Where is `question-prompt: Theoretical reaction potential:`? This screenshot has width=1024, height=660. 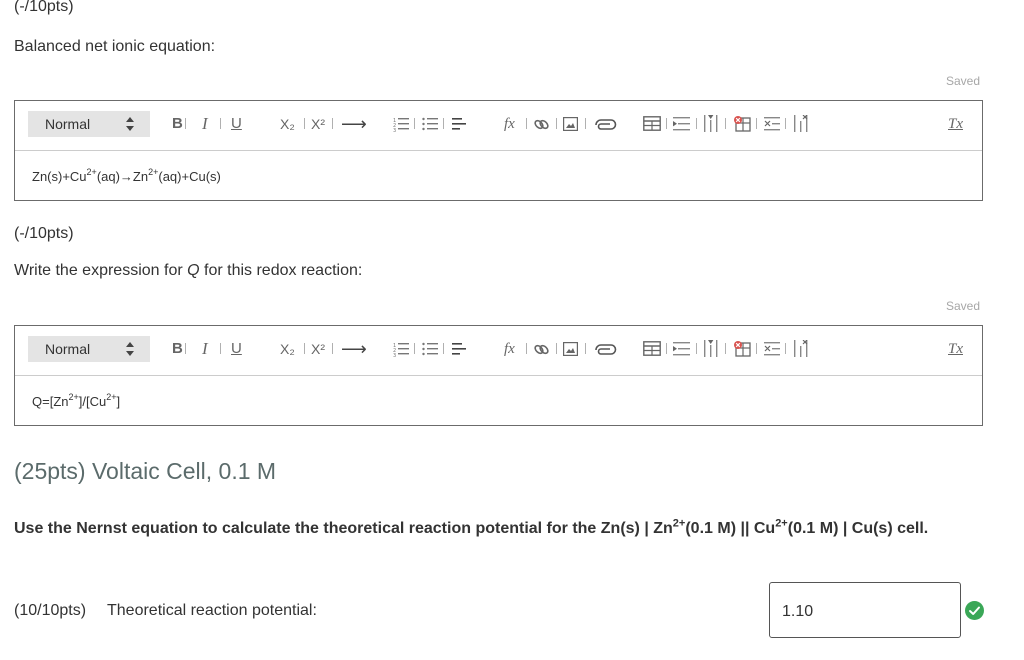
question-prompt: Theoretical reaction potential: is located at coordinates (212, 610).